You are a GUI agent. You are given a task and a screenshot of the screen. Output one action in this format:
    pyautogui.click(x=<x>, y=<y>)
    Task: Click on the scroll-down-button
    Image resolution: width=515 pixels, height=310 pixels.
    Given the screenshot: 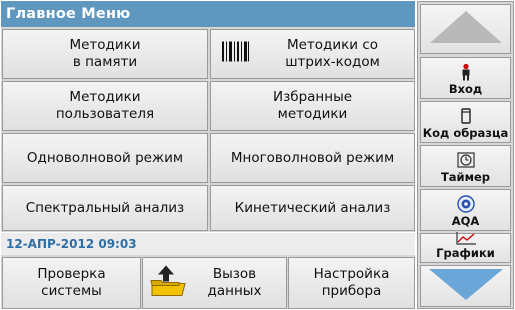 What is the action you would take?
    pyautogui.click(x=465, y=286)
    